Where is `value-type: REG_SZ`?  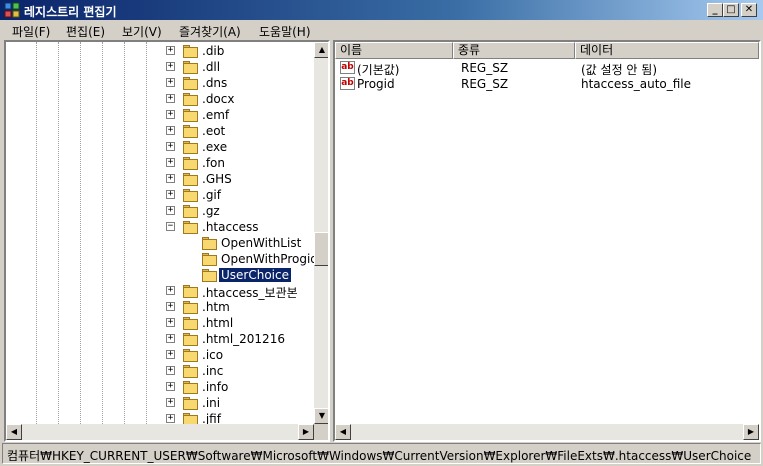 value-type: REG_SZ is located at coordinates (485, 68).